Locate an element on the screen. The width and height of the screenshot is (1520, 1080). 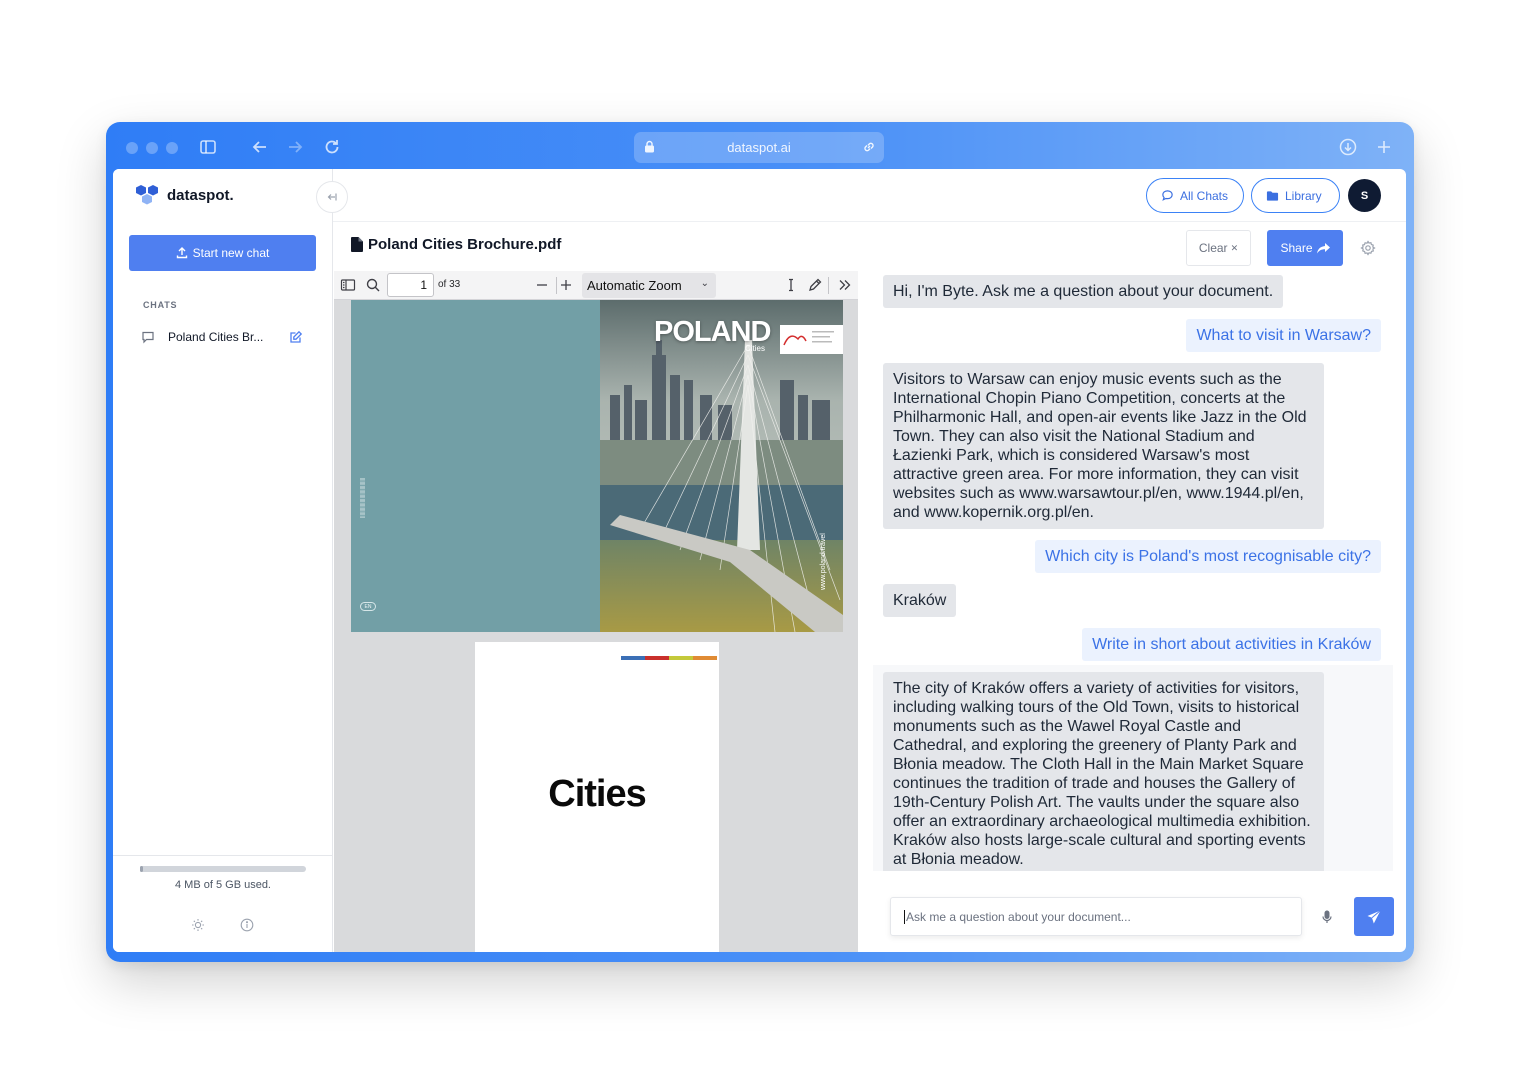
collapse-sidebar-button is located at coordinates (332, 197).